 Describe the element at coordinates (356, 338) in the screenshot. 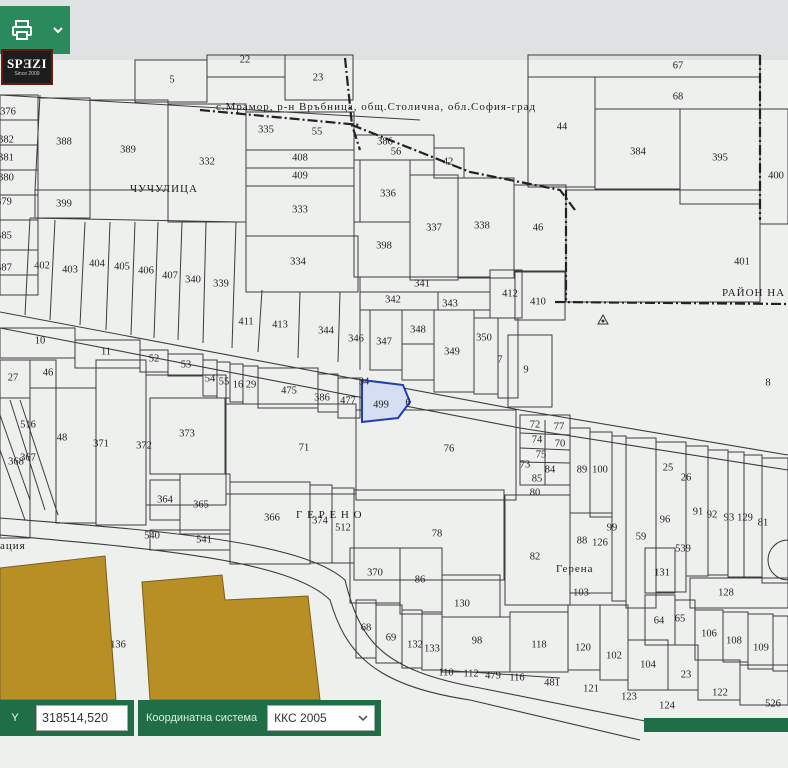

I see `parcel-label: 346` at that location.